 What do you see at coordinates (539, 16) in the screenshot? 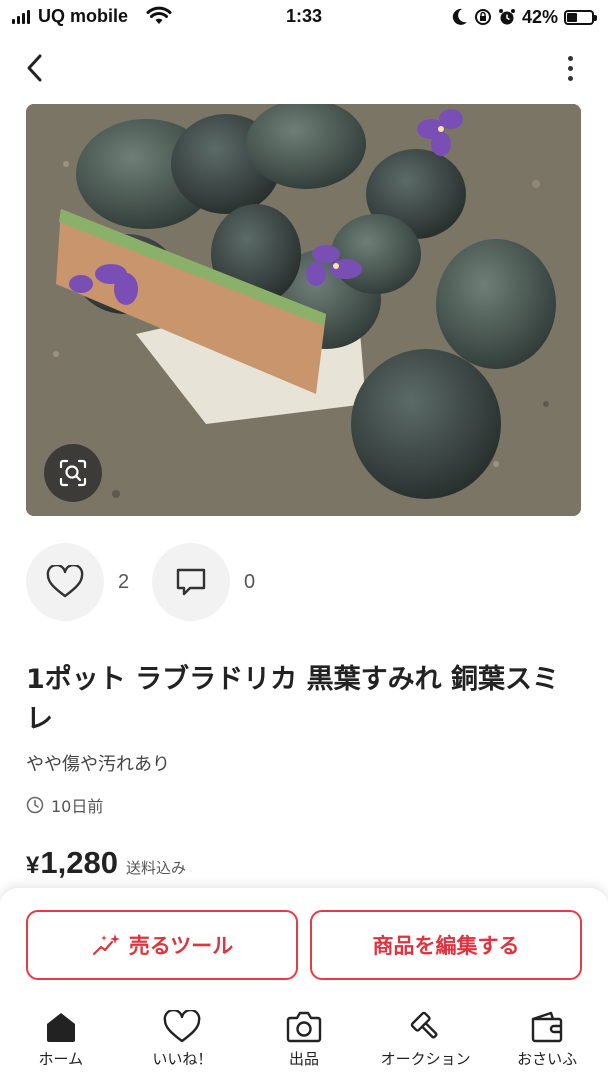
I see `battery-percent: 42%` at bounding box center [539, 16].